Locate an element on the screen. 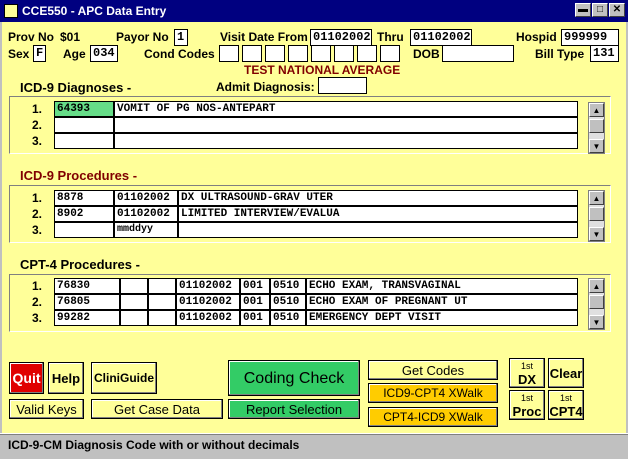 The image size is (628, 459). window-title: CCE550 - APC Data Entry is located at coordinates (94, 11).